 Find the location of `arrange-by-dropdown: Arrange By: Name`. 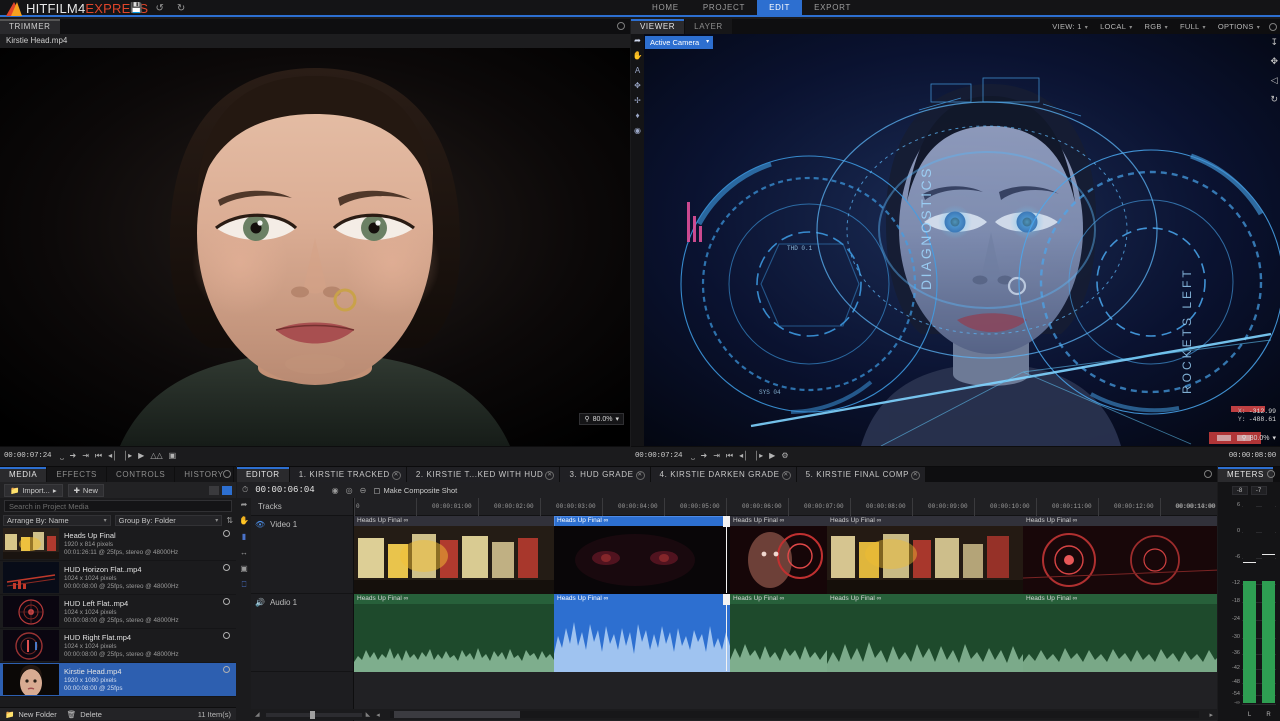

arrange-by-dropdown: Arrange By: Name is located at coordinates (57, 520).